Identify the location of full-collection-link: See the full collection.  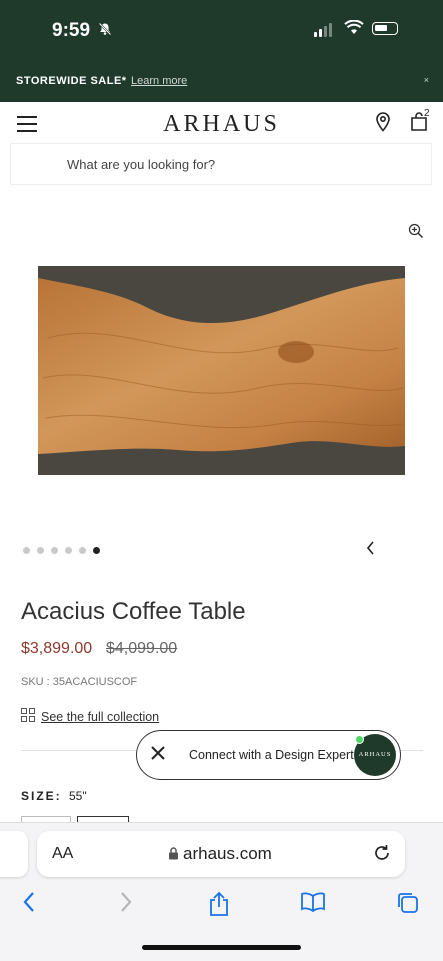
(100, 717).